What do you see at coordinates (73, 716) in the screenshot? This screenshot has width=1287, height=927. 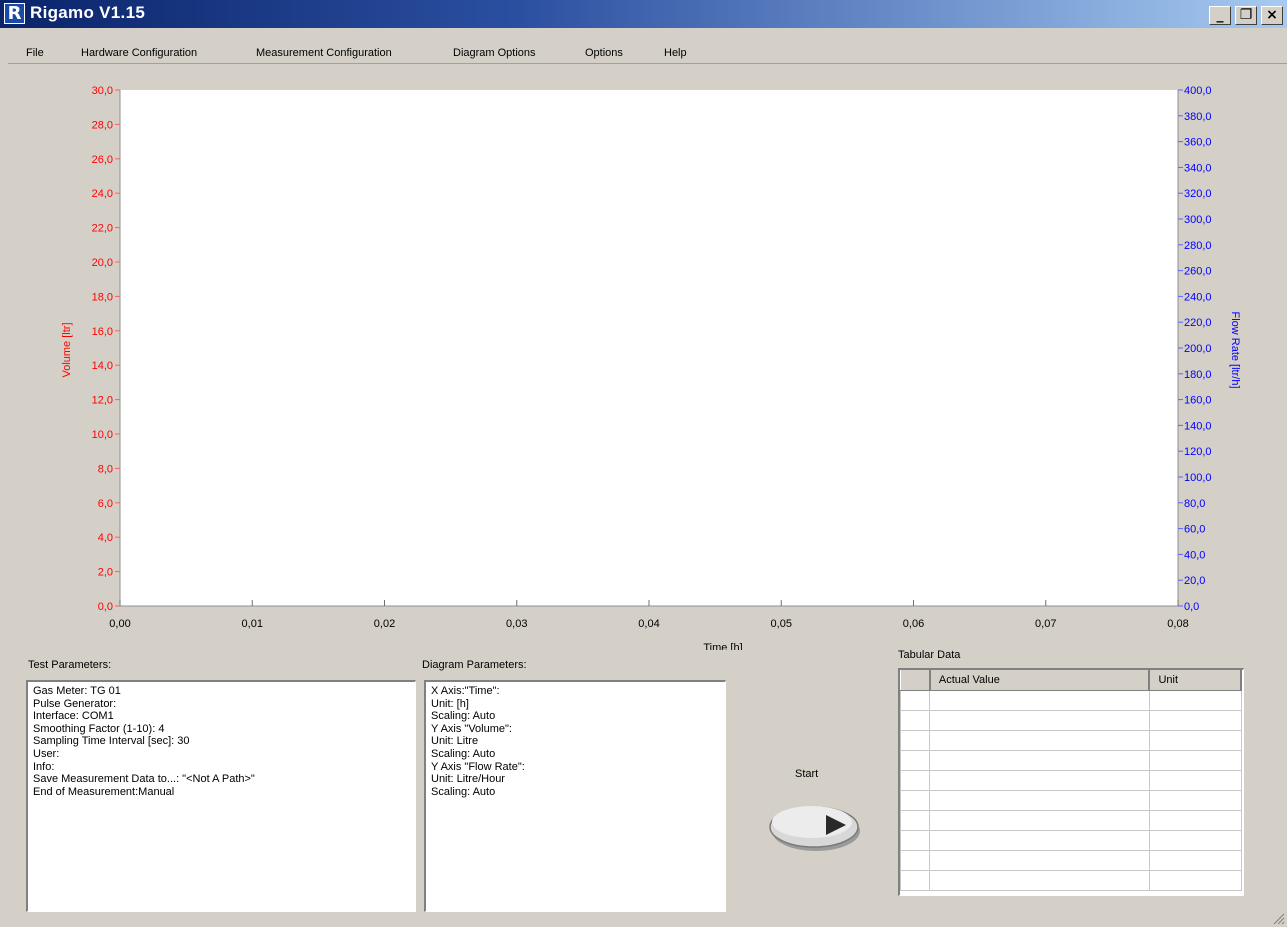 I see `test-parameters-line: Interface: COM1` at bounding box center [73, 716].